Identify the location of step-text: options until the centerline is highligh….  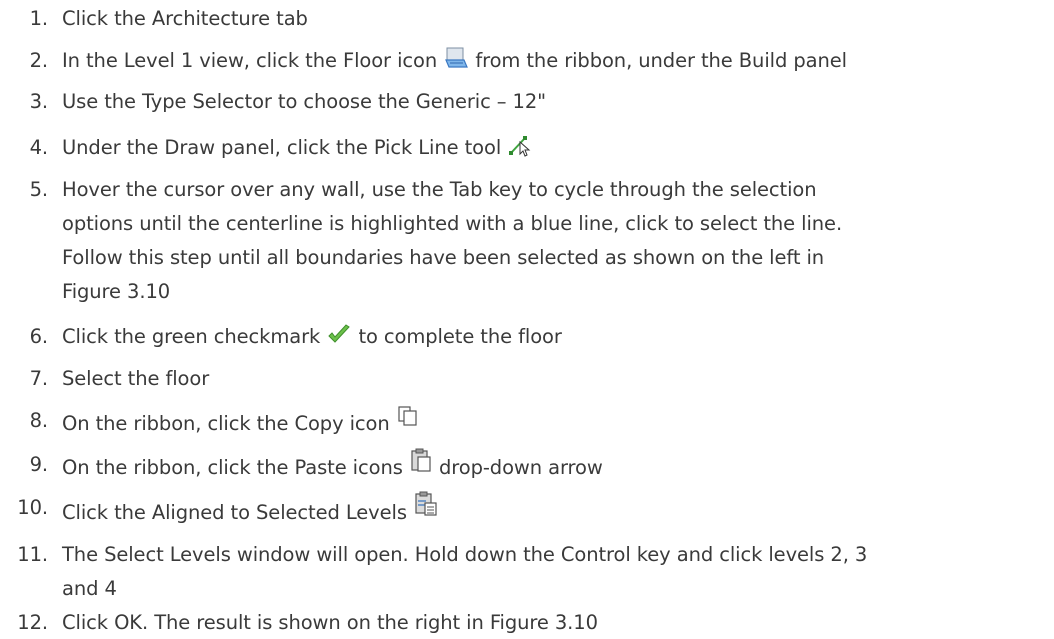
(452, 223).